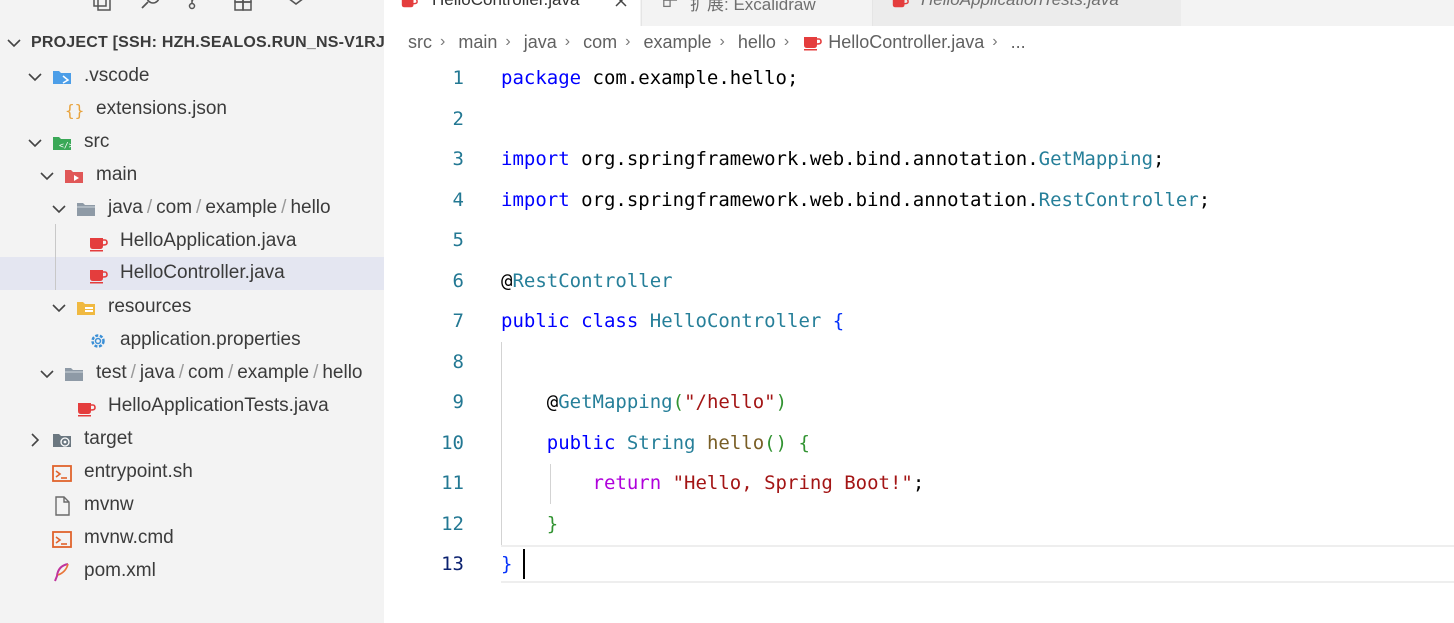 This screenshot has width=1454, height=623. What do you see at coordinates (97, 141) in the screenshot?
I see `tree-item-label: src` at bounding box center [97, 141].